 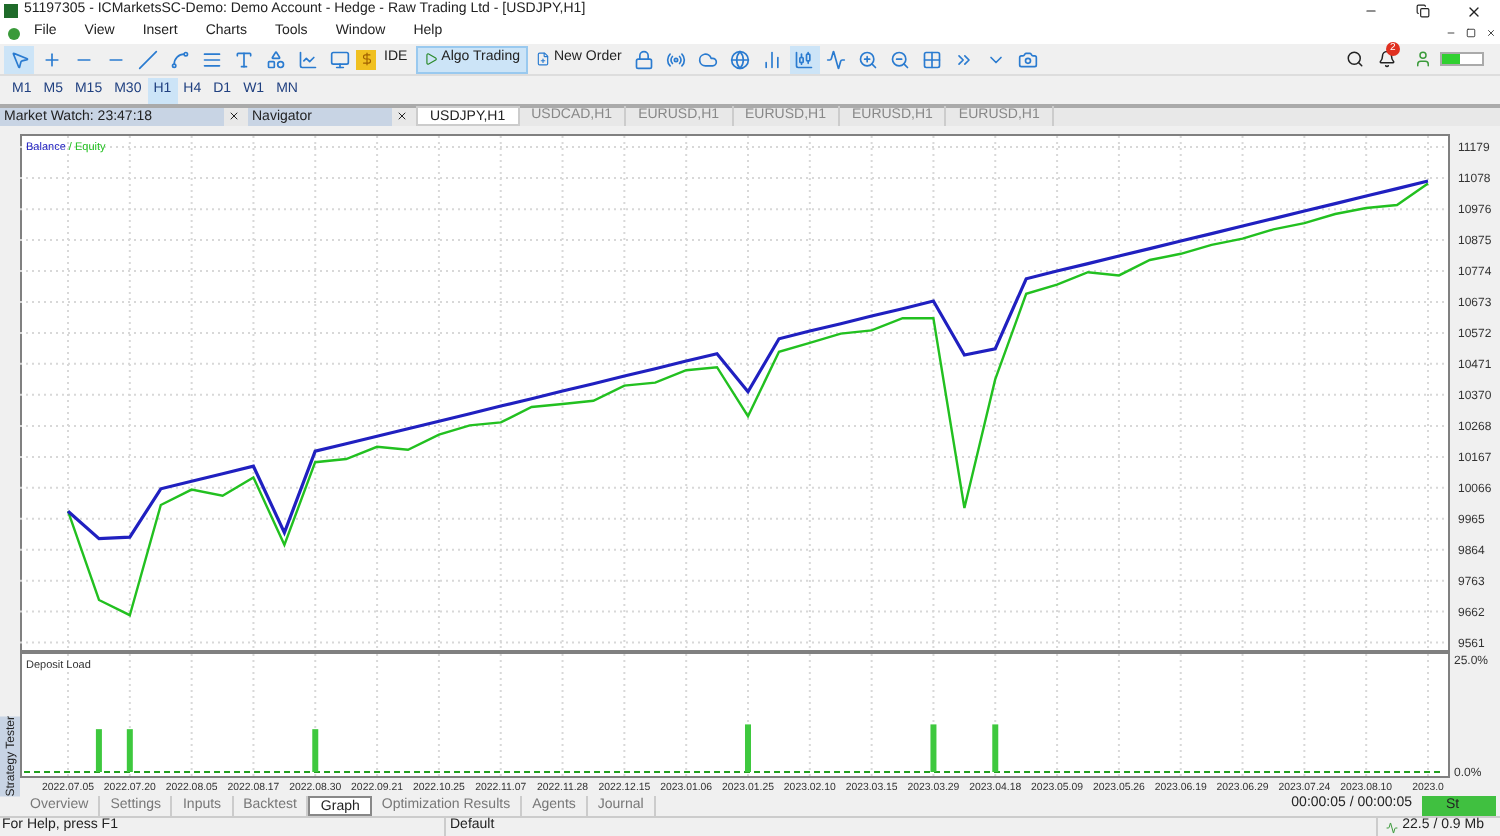 I want to click on search-icon, so click(x=1355, y=59).